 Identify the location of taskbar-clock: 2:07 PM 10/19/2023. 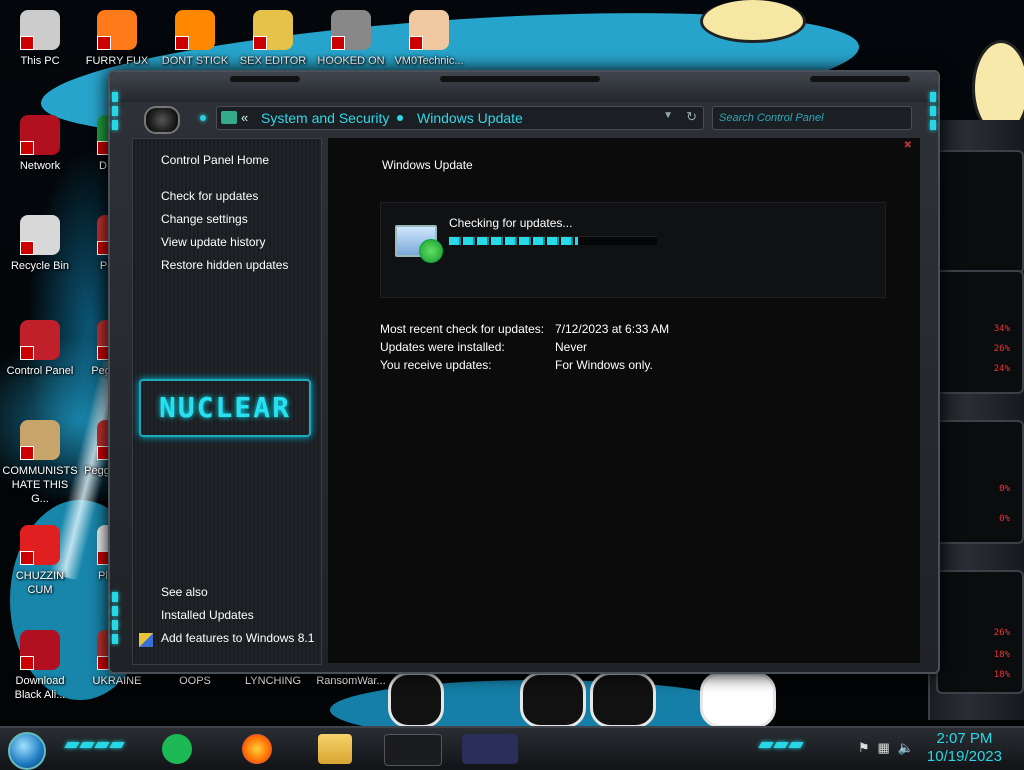
(964, 748).